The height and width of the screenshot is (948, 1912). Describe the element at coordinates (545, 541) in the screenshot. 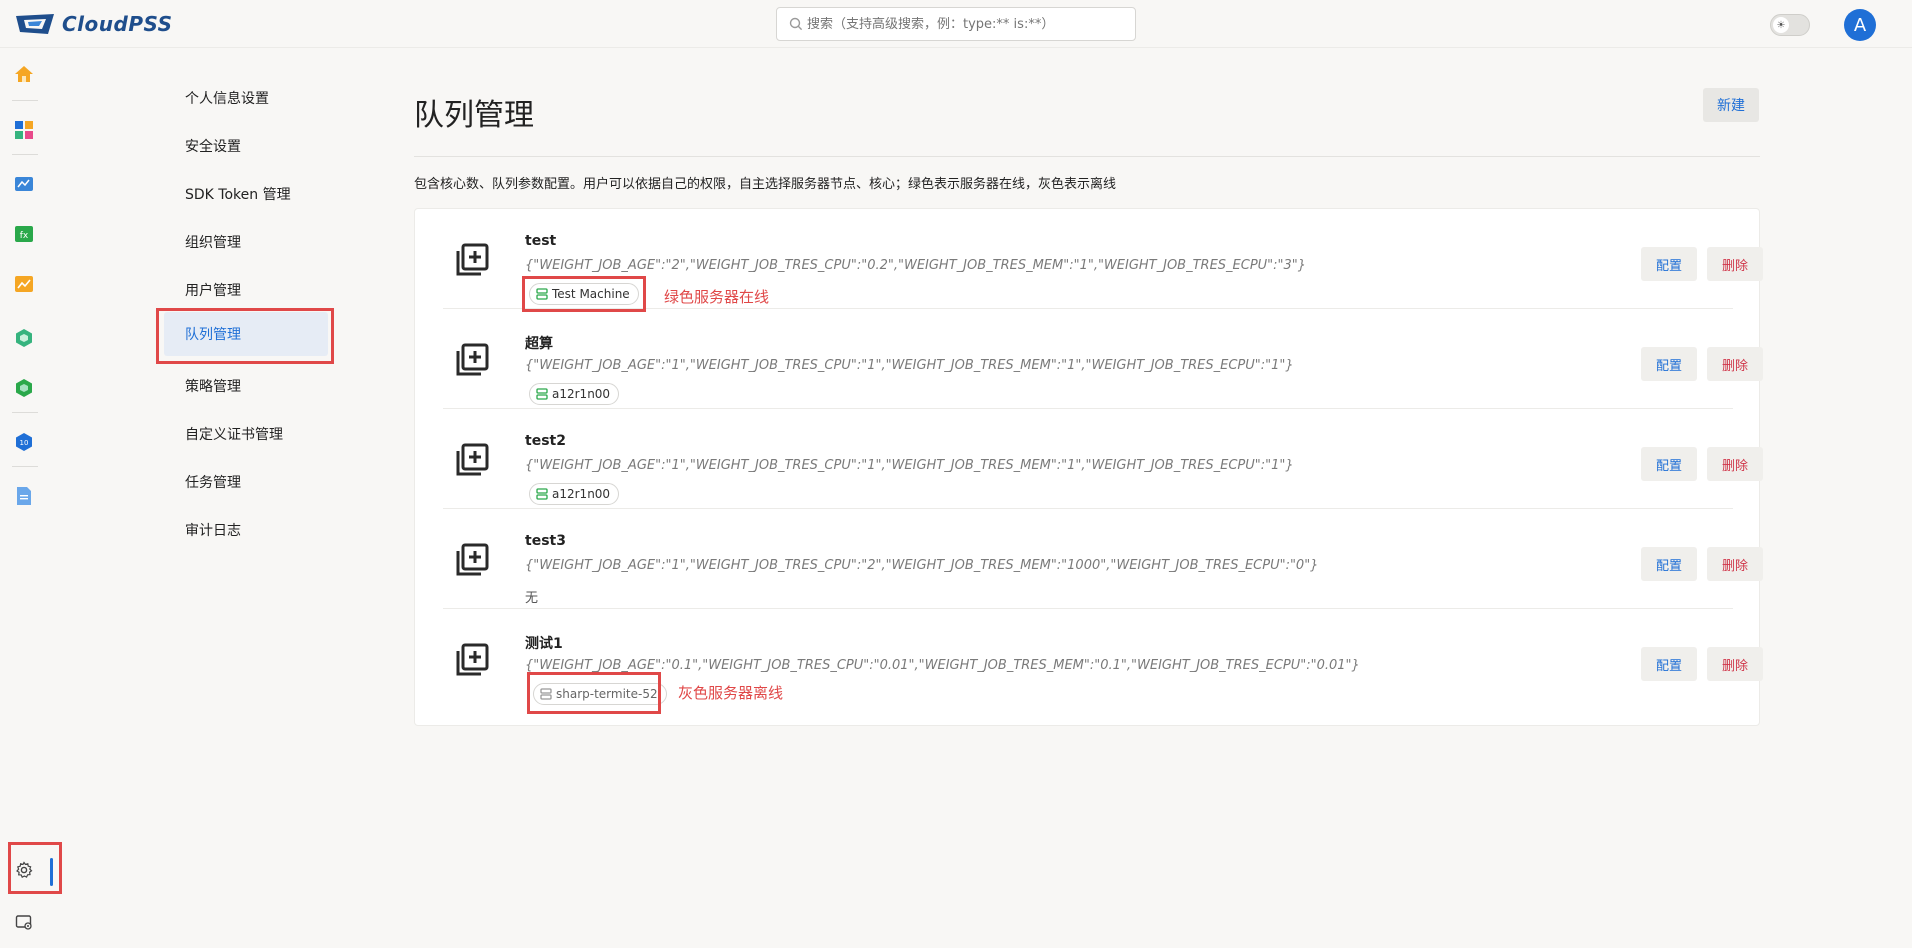

I see `queue-name: test3` at that location.